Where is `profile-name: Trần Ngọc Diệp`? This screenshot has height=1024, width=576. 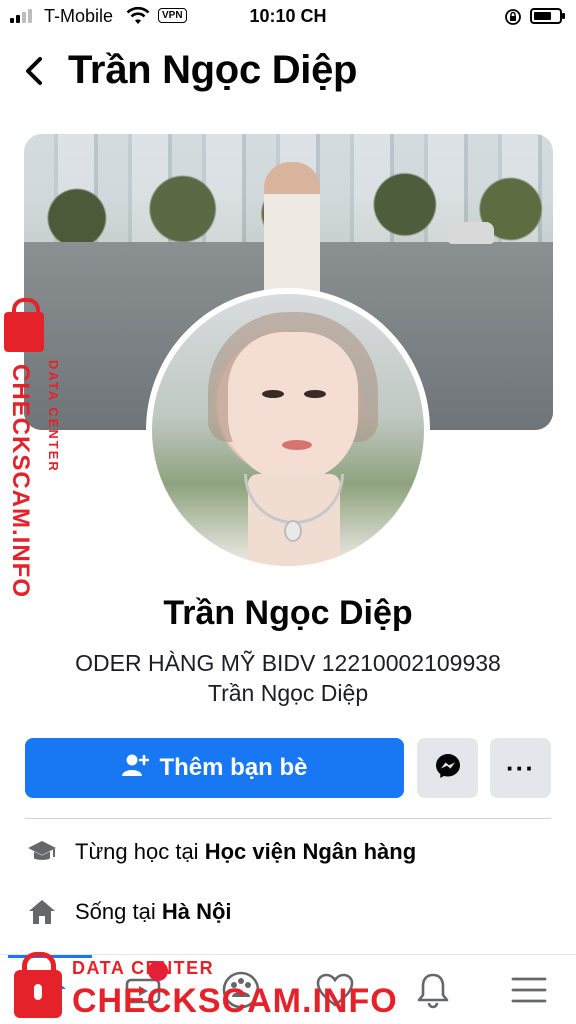
profile-name: Trần Ngọc Diệp is located at coordinates (288, 613).